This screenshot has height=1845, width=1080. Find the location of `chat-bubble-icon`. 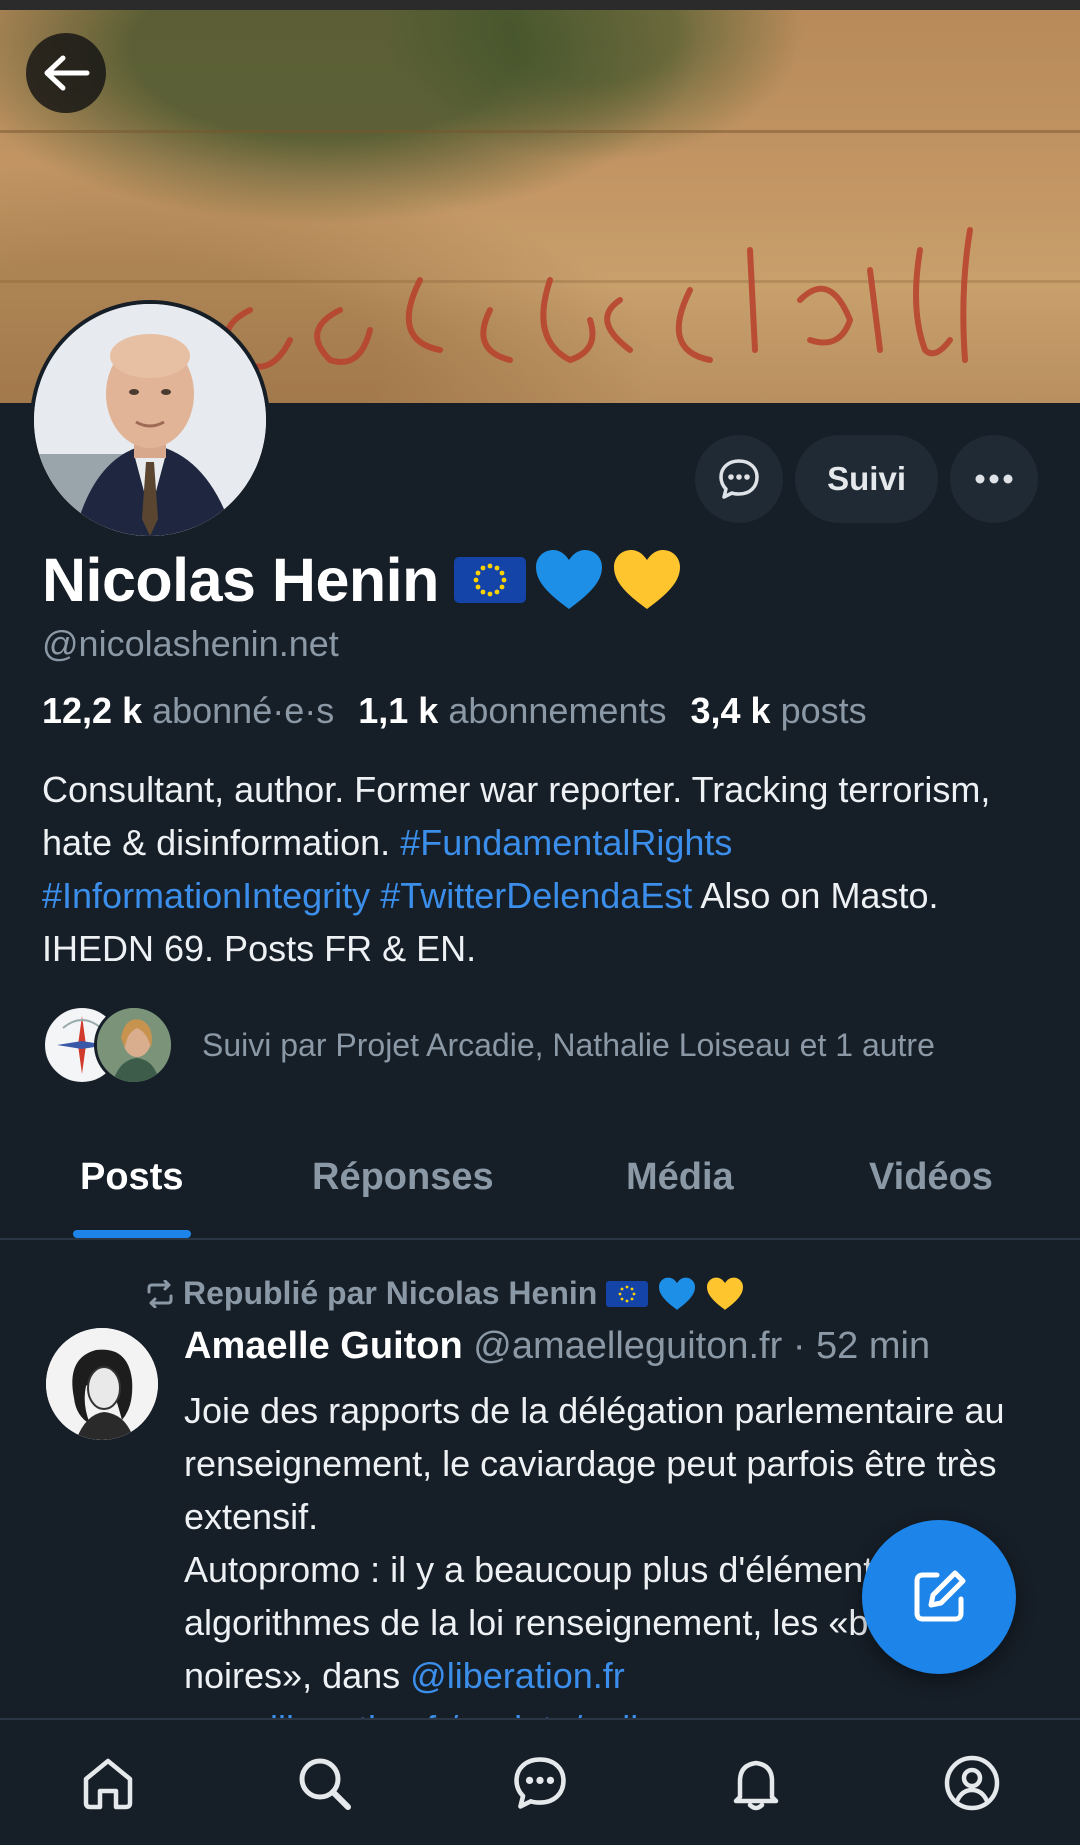

chat-bubble-icon is located at coordinates (739, 479).